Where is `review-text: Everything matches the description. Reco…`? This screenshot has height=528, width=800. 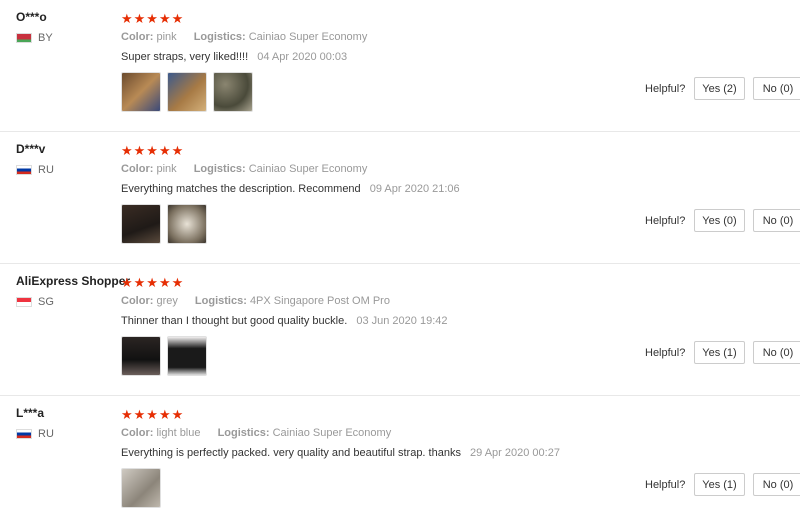
review-text: Everything matches the description. Reco… is located at coordinates (241, 189).